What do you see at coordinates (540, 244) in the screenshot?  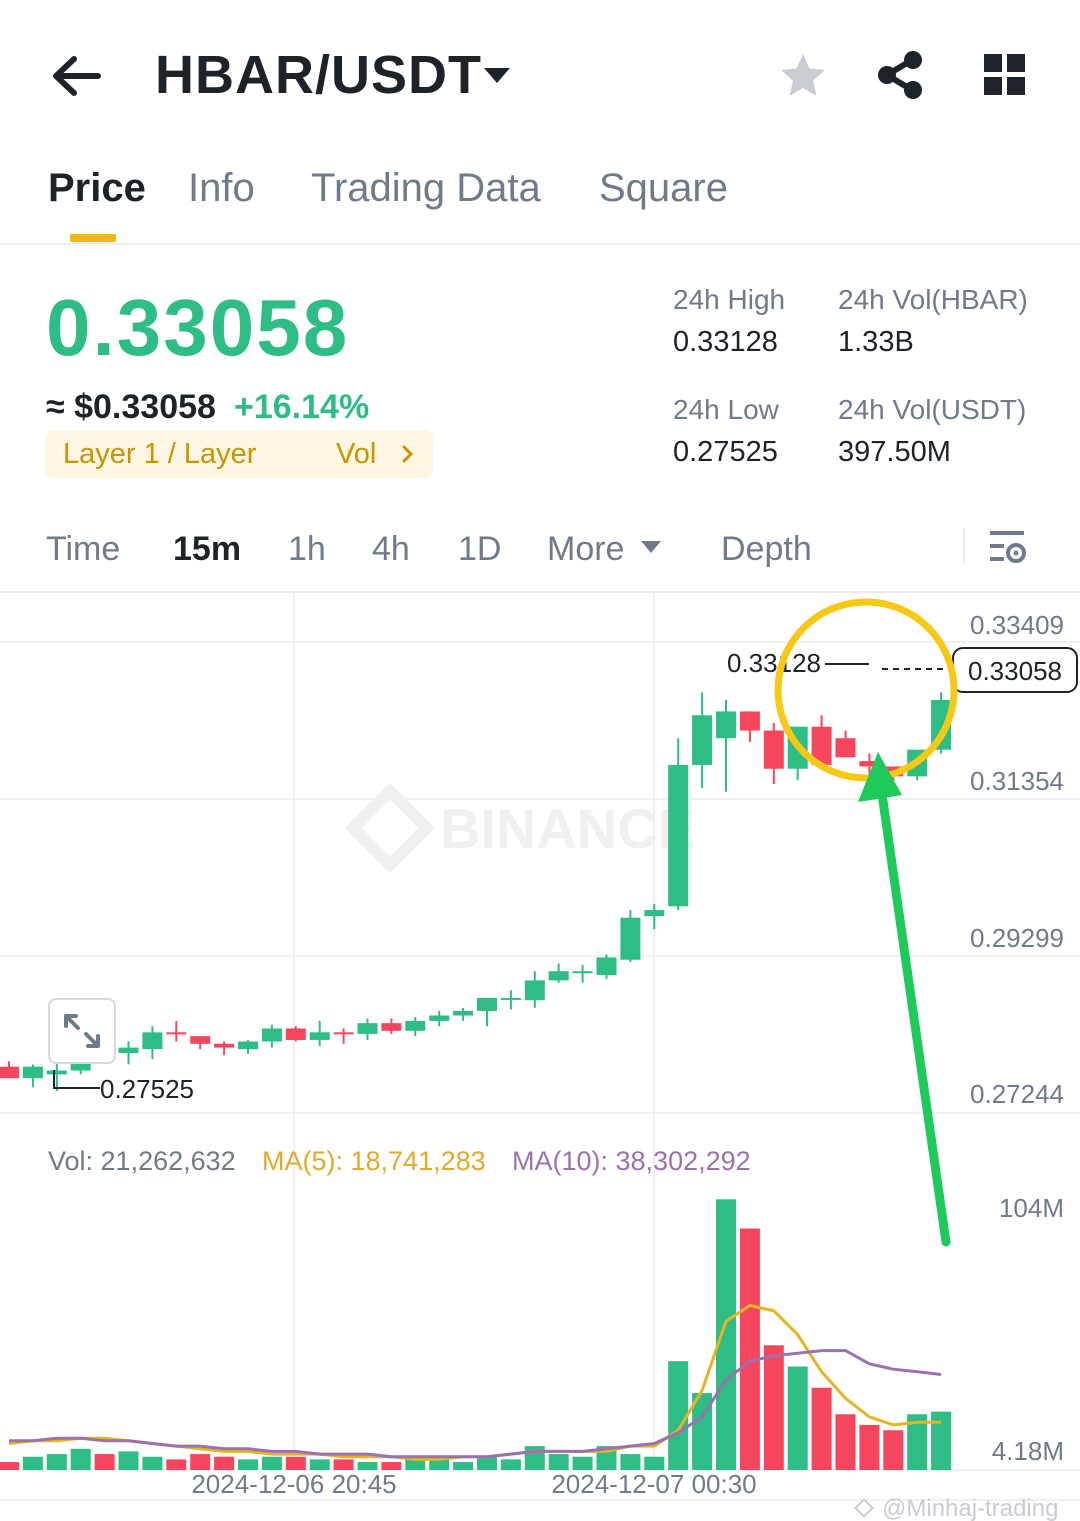 I see `tabs-divider` at bounding box center [540, 244].